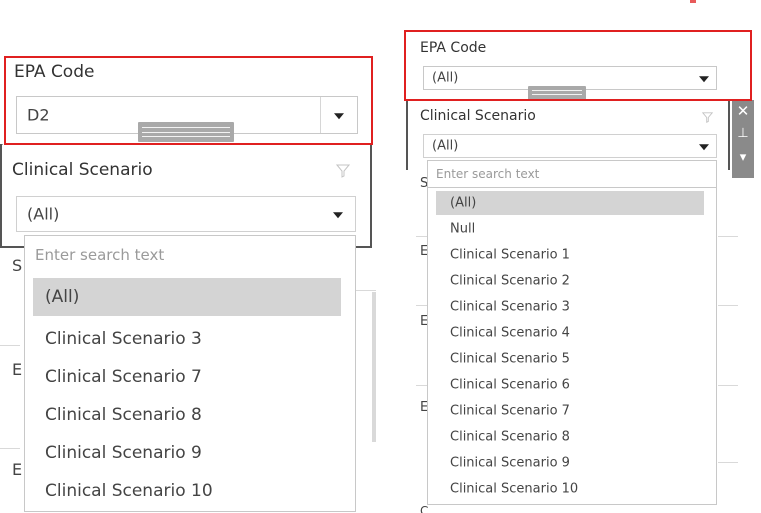 This screenshot has width=761, height=513. I want to click on left-clinical-arrow, so click(338, 214).